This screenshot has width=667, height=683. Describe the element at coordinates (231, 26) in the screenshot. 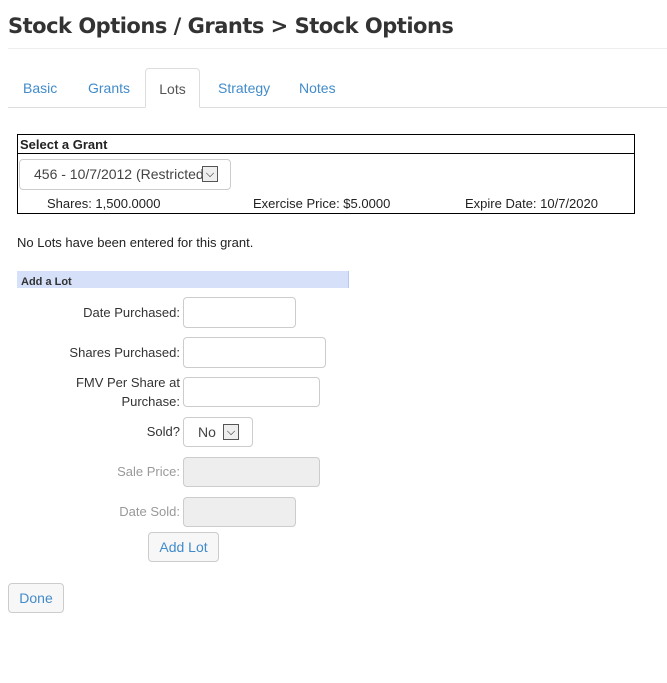

I see `page-title: Stock Options / Grants > Stock Options` at that location.